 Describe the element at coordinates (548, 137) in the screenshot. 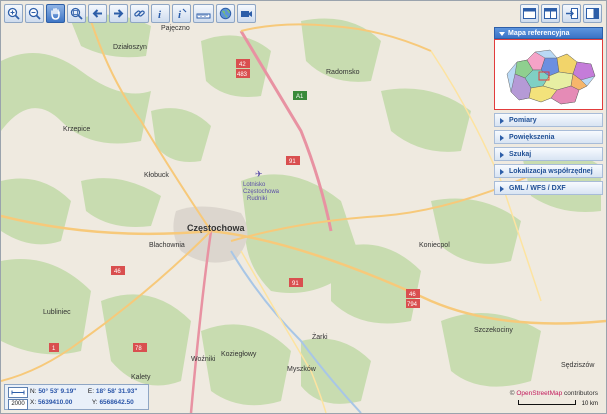

I see `zooms-panel-item: Powiększenia` at that location.